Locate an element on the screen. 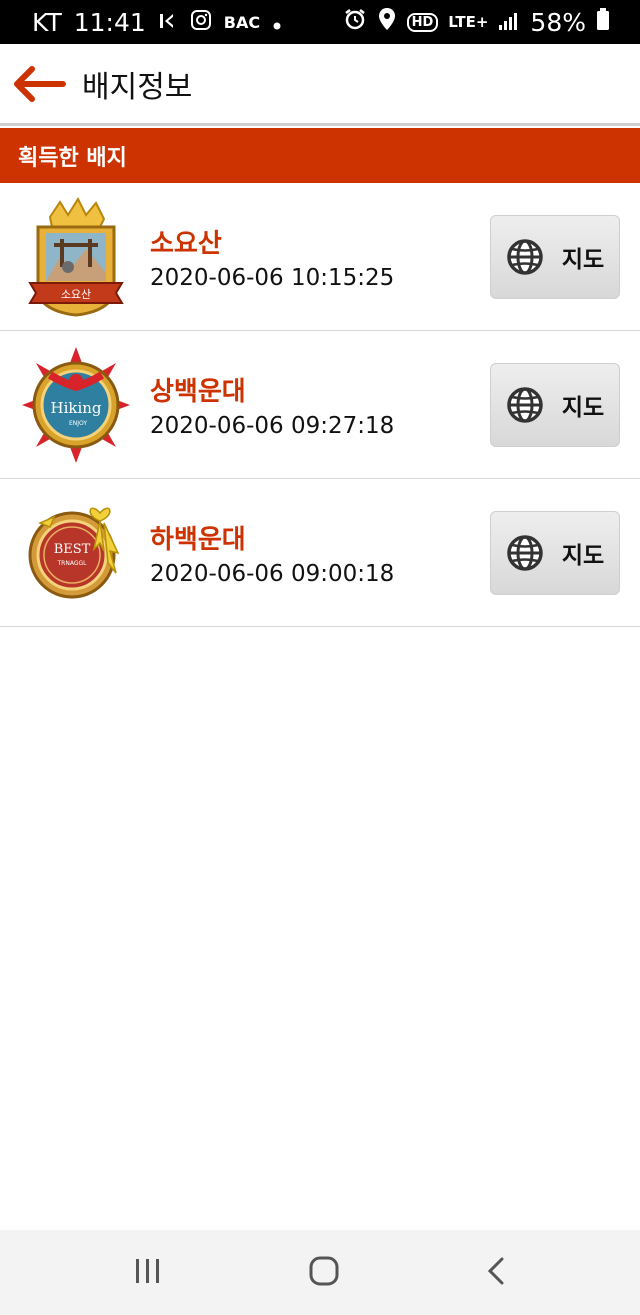  badge-best-text: BEST is located at coordinates (72, 549).